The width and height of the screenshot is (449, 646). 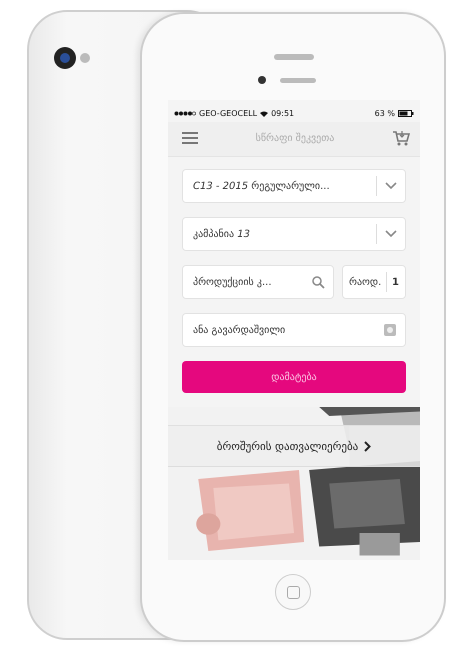 I want to click on quantity-field: რაოდ. 1, so click(x=374, y=282).